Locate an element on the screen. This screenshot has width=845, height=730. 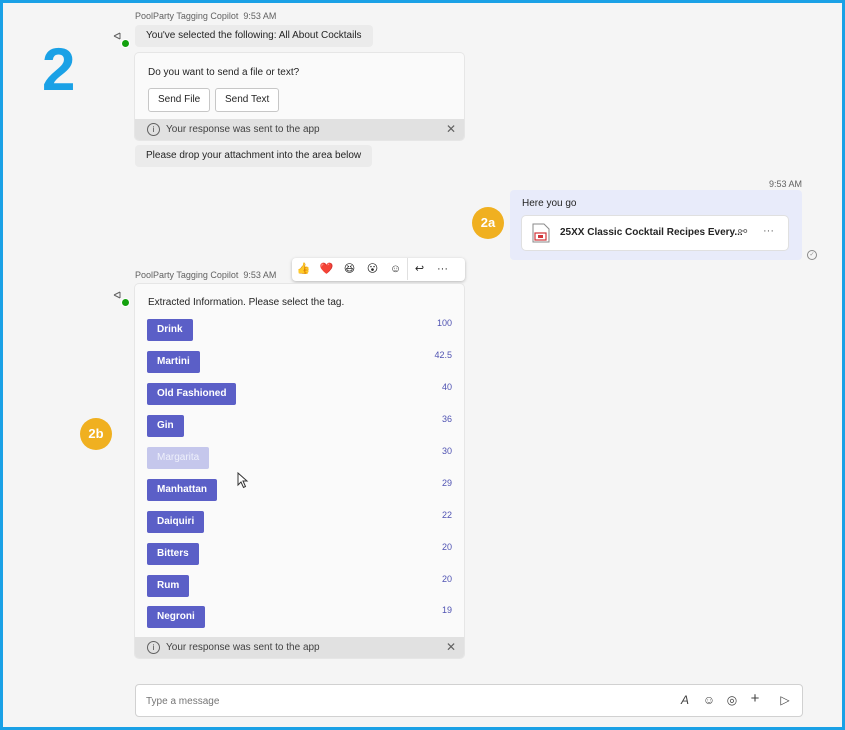
file-icon is located at coordinates (541, 233).